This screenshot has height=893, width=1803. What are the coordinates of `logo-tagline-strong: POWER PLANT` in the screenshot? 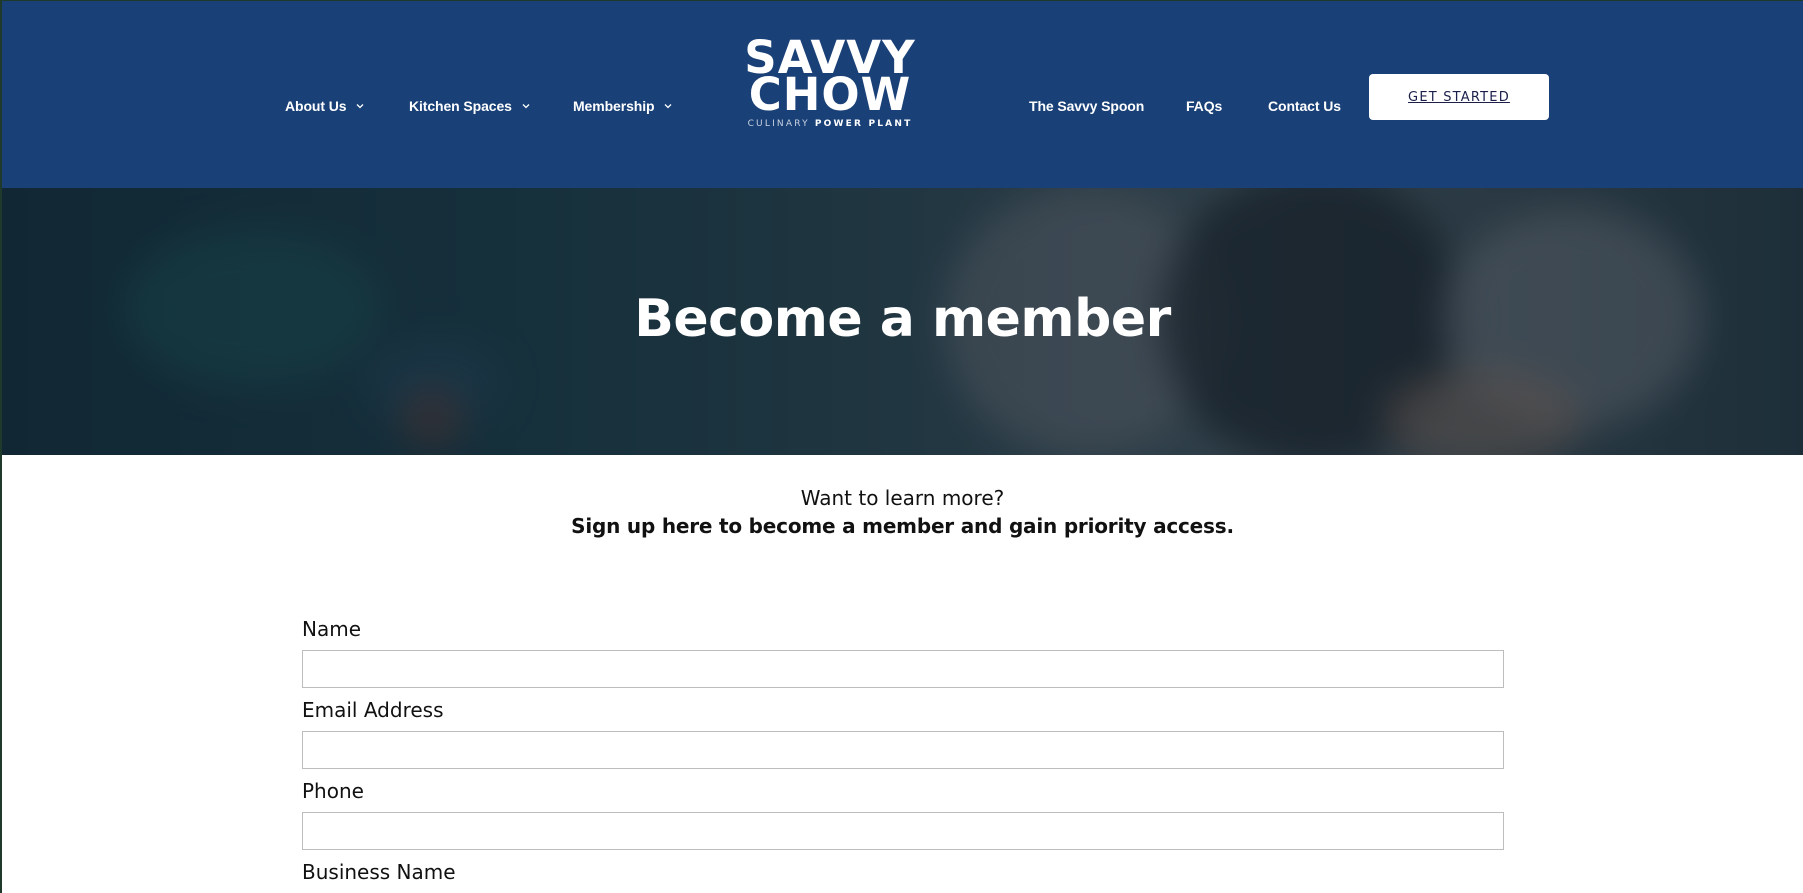 It's located at (863, 124).